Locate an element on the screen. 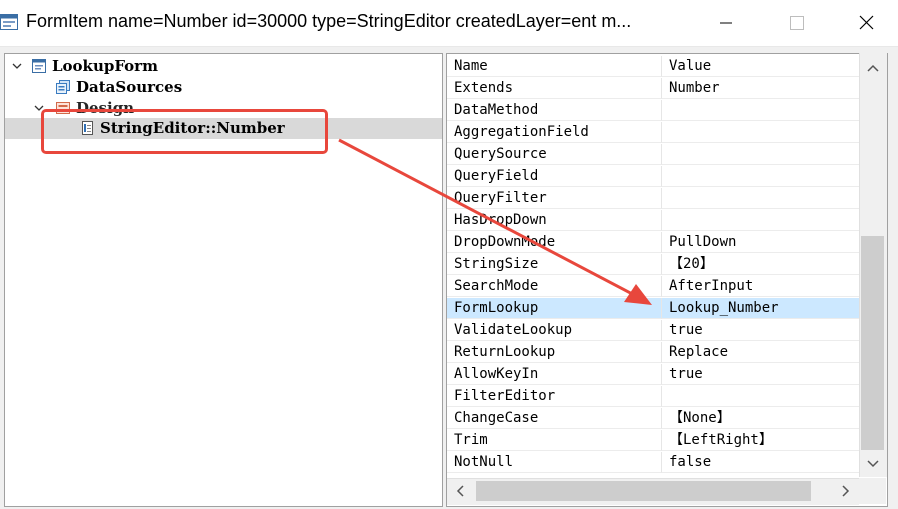 This screenshot has width=898, height=509. property-row: HasDropDown is located at coordinates (653, 221).